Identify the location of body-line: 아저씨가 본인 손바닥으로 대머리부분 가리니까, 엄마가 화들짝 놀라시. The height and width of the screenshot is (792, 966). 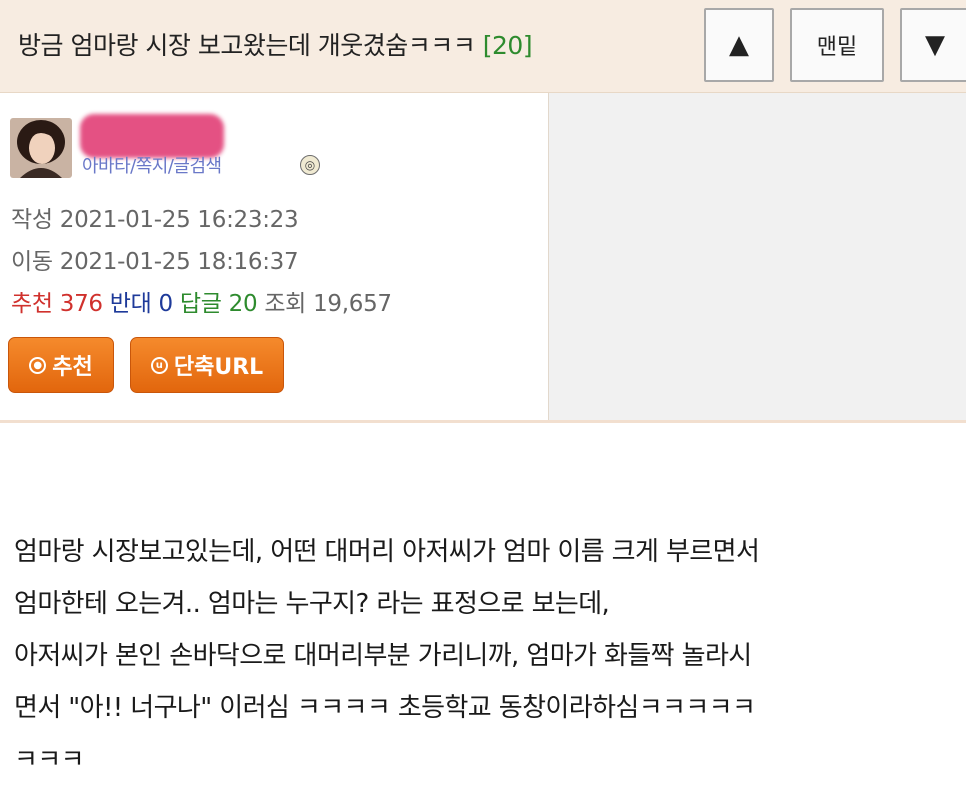
(383, 656).